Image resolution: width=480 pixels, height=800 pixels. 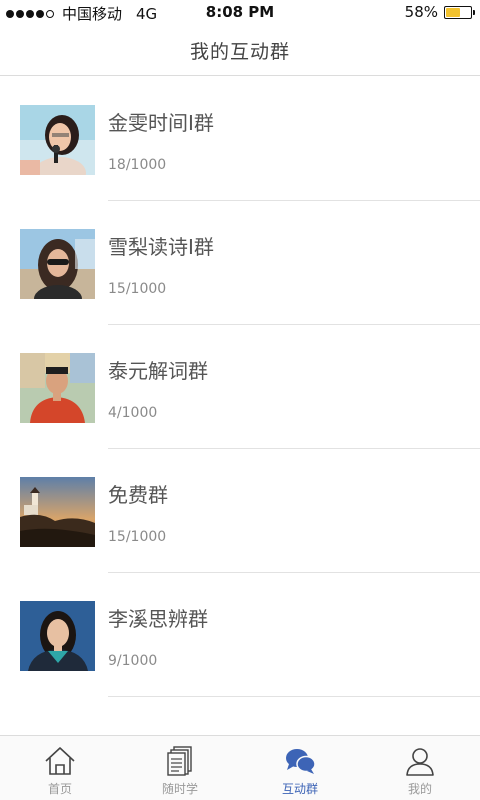 I want to click on tab-label: 互动群, so click(x=299, y=789).